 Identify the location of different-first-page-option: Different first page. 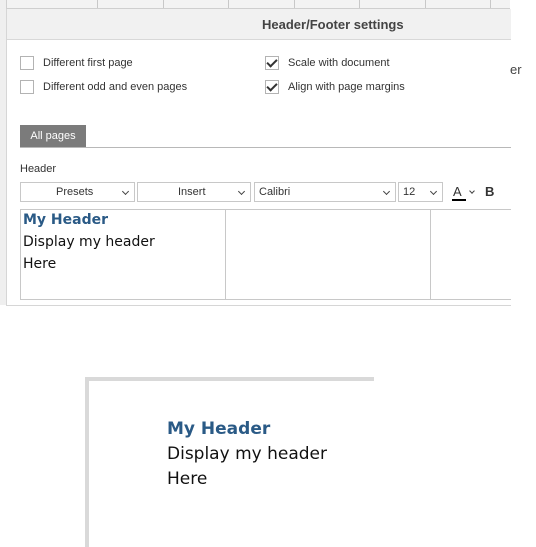
(76, 63).